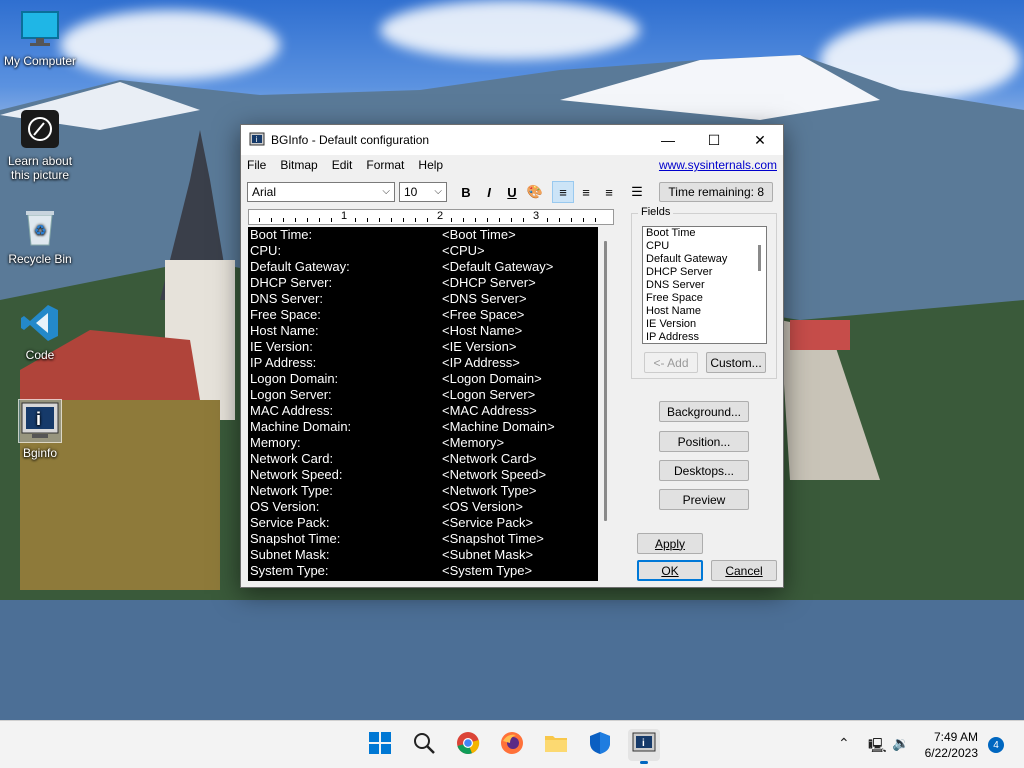  I want to click on defender-icon, so click(600, 745).